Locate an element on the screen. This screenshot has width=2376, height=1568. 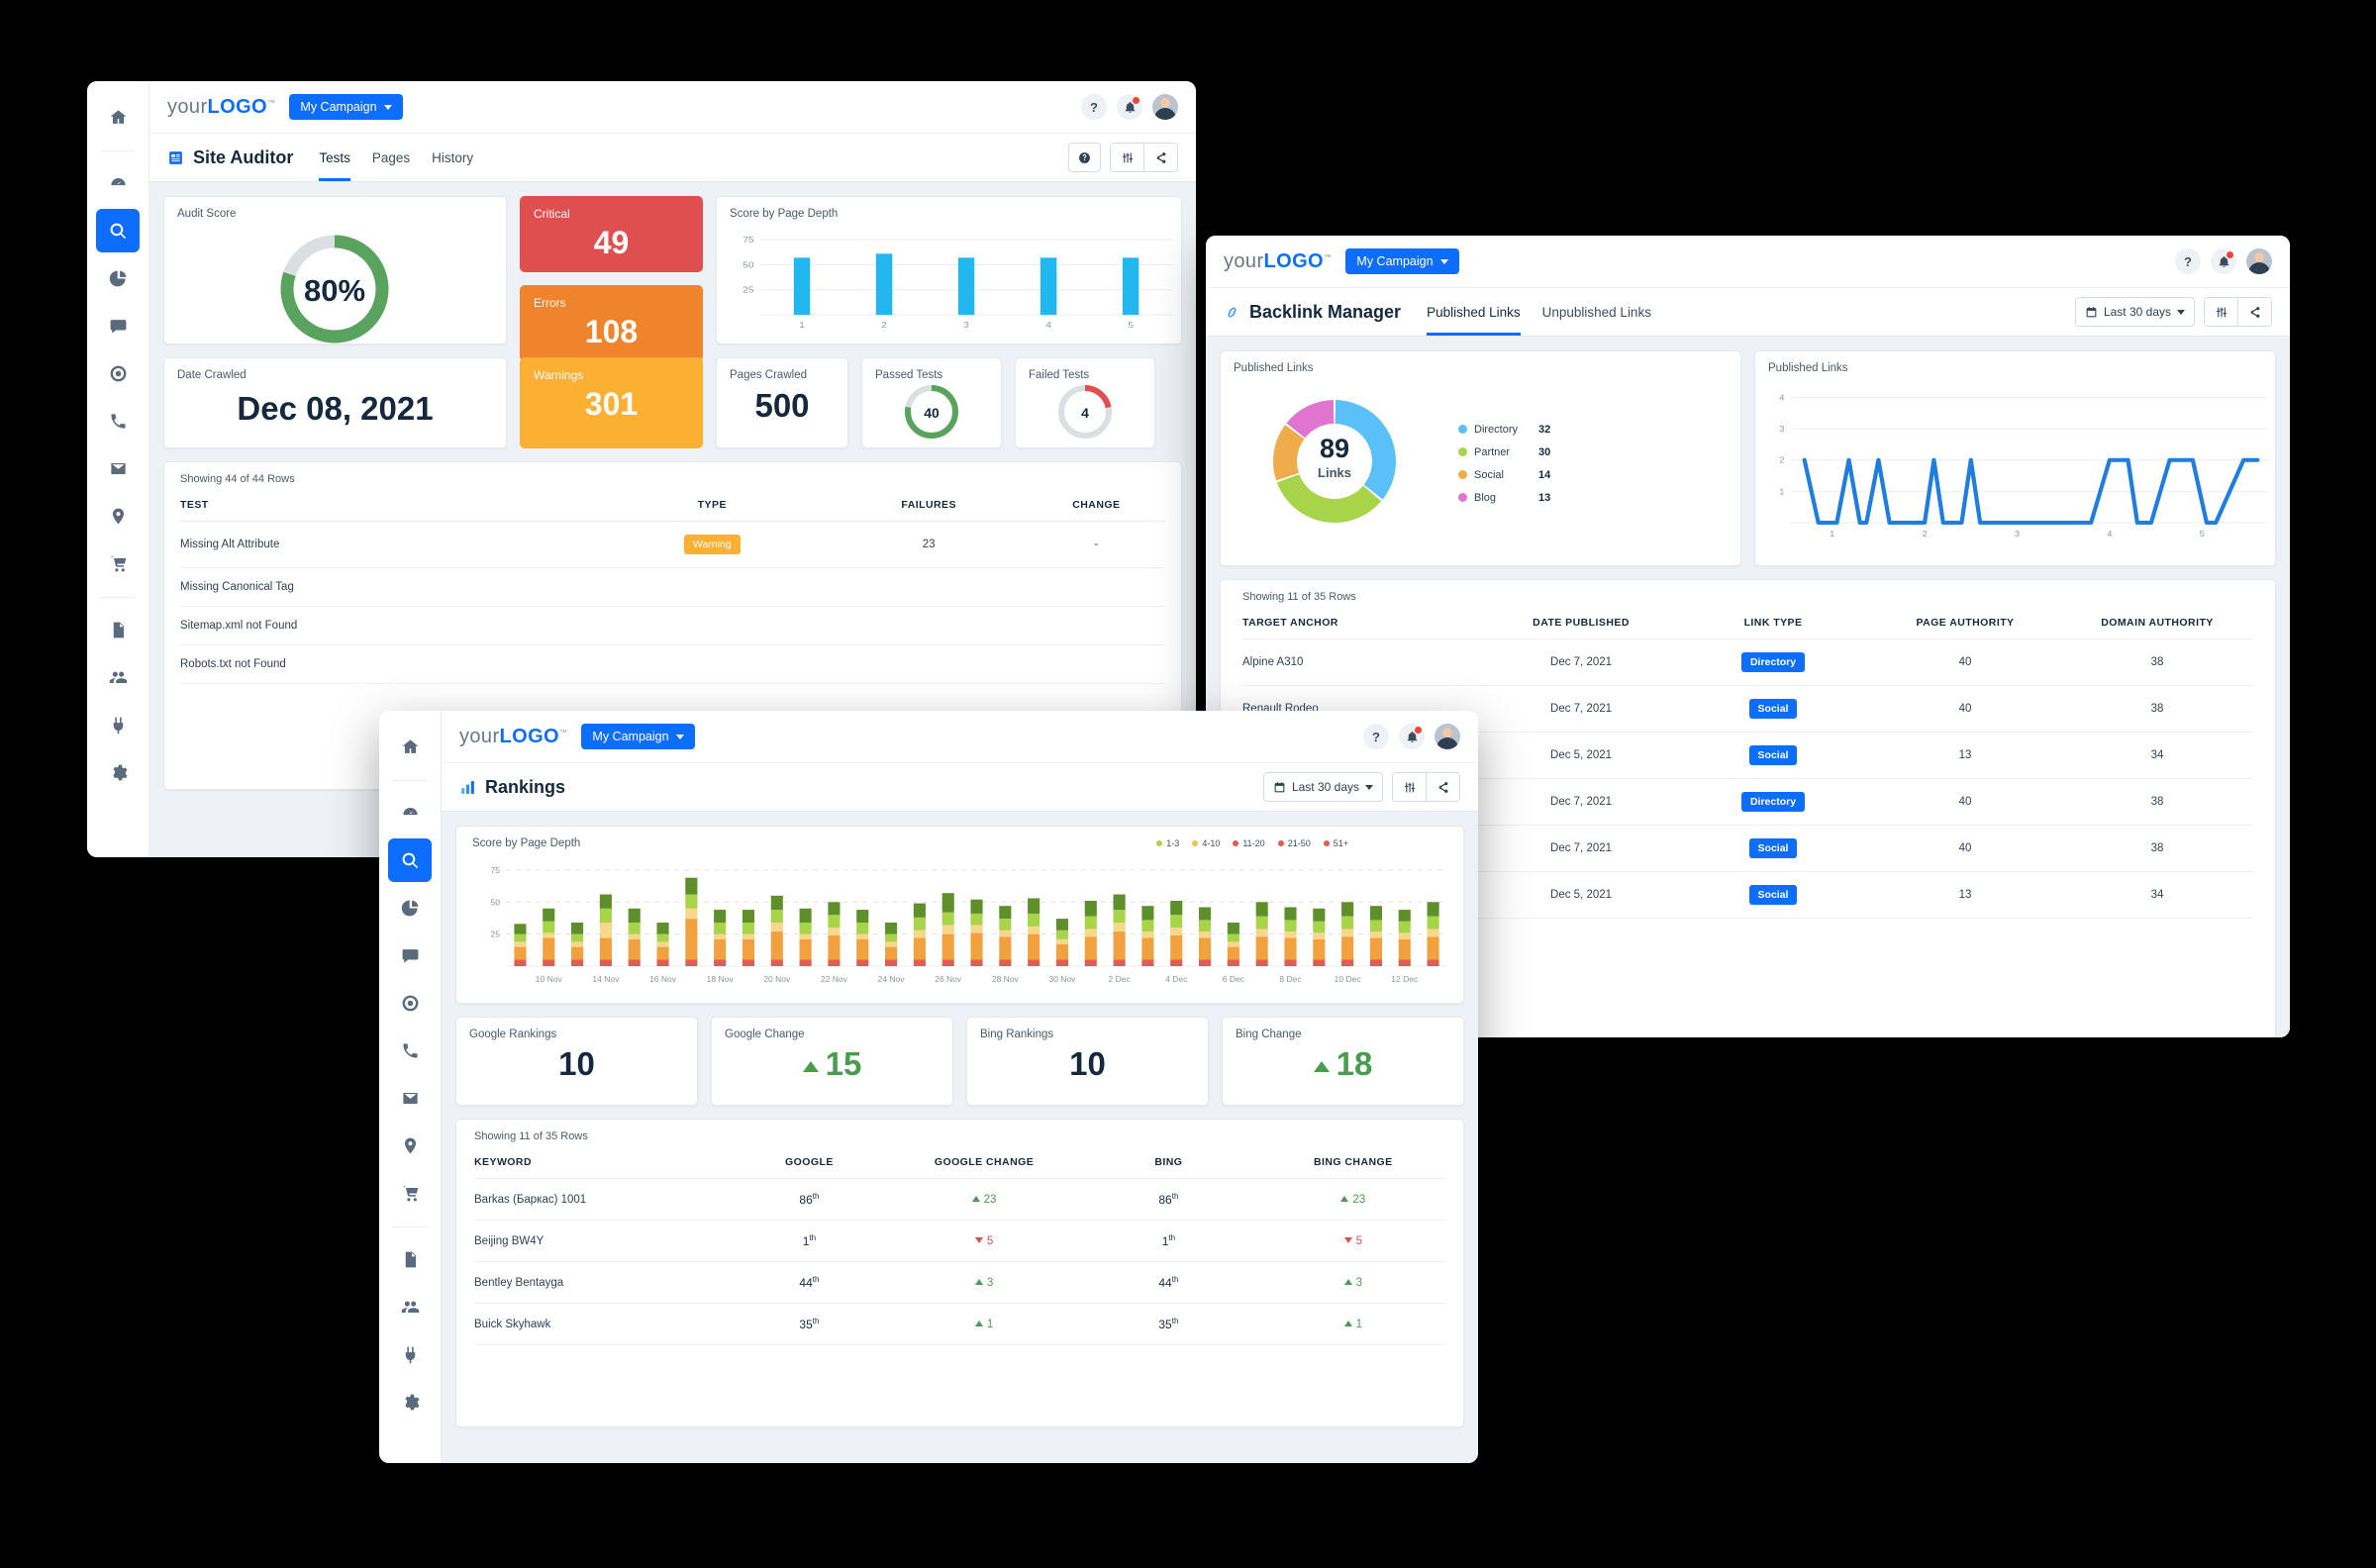
bl-campaign-selector: My Campaign is located at coordinates (1402, 261).